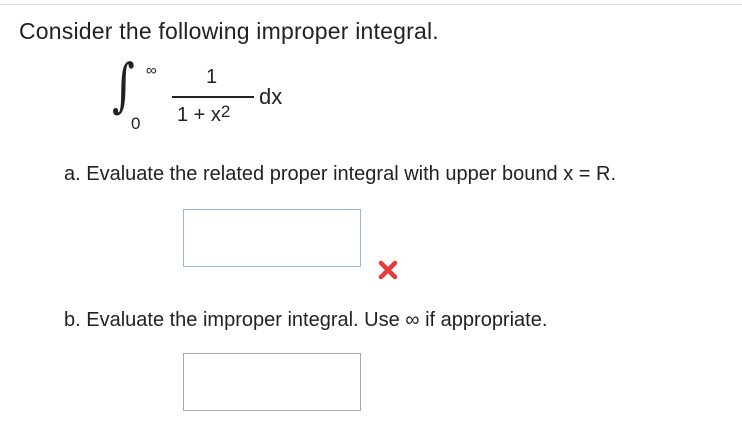 This screenshot has height=424, width=742. Describe the element at coordinates (225, 111) in the screenshot. I see `denominator-exponent: 2` at that location.